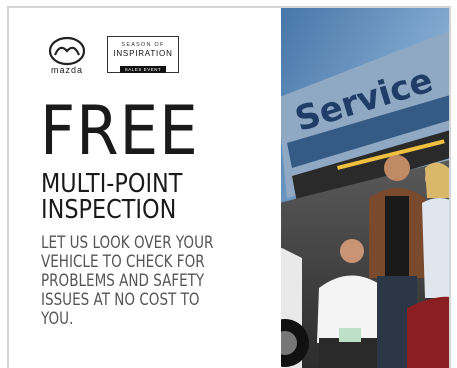 This screenshot has height=368, width=457. What do you see at coordinates (127, 242) in the screenshot?
I see `body-line: LET US LOOK OVER YOUR` at bounding box center [127, 242].